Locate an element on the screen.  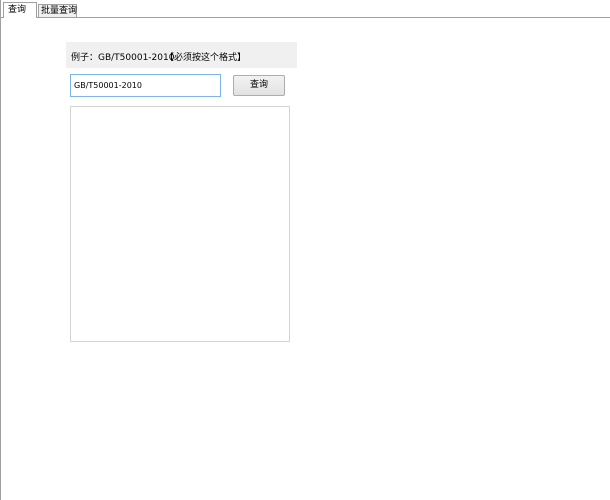
format-requirement-label: 【必须按这个格式】 is located at coordinates (206, 58).